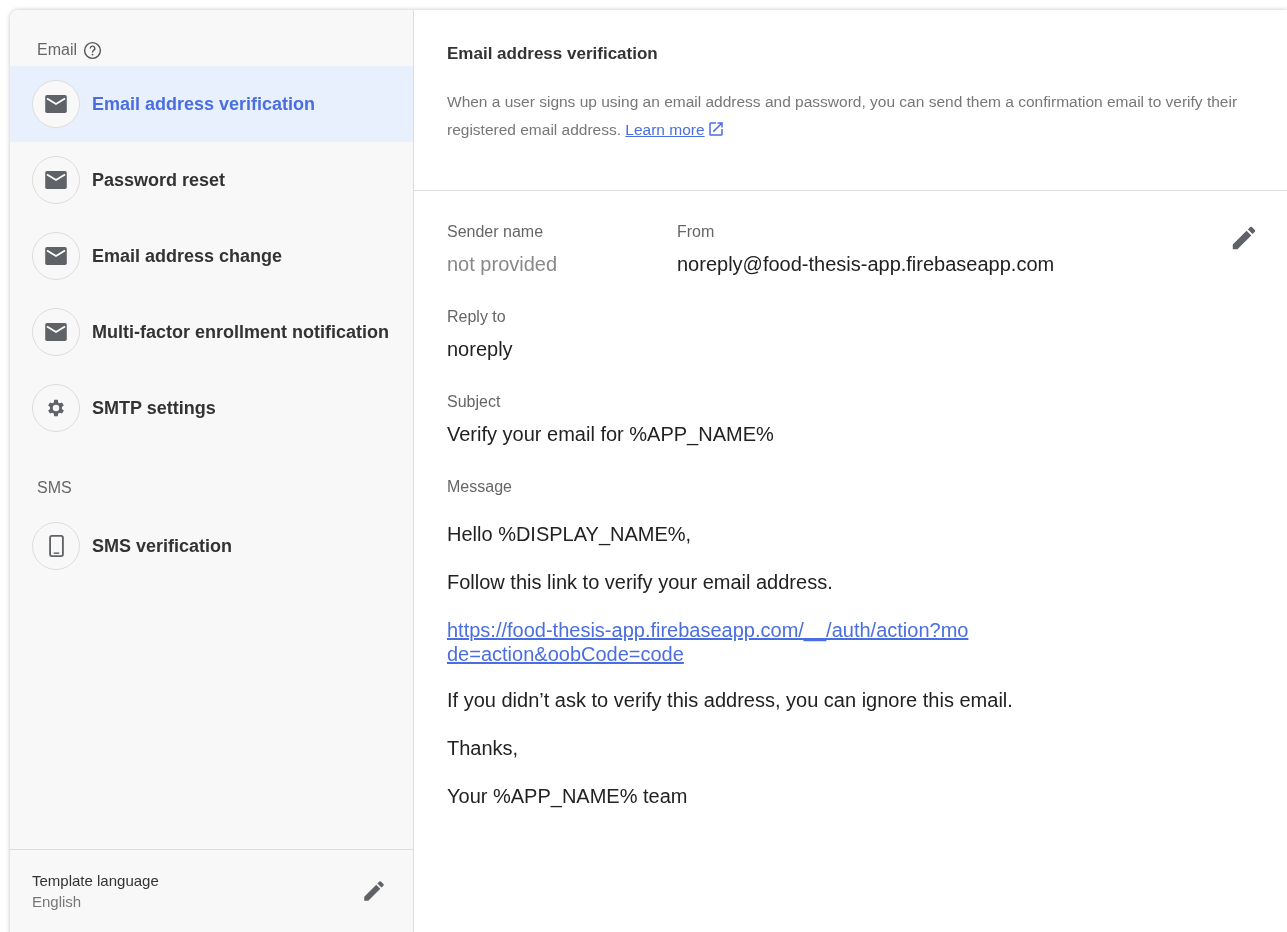 This screenshot has height=932, width=1287. I want to click on template-language-value: English, so click(57, 901).